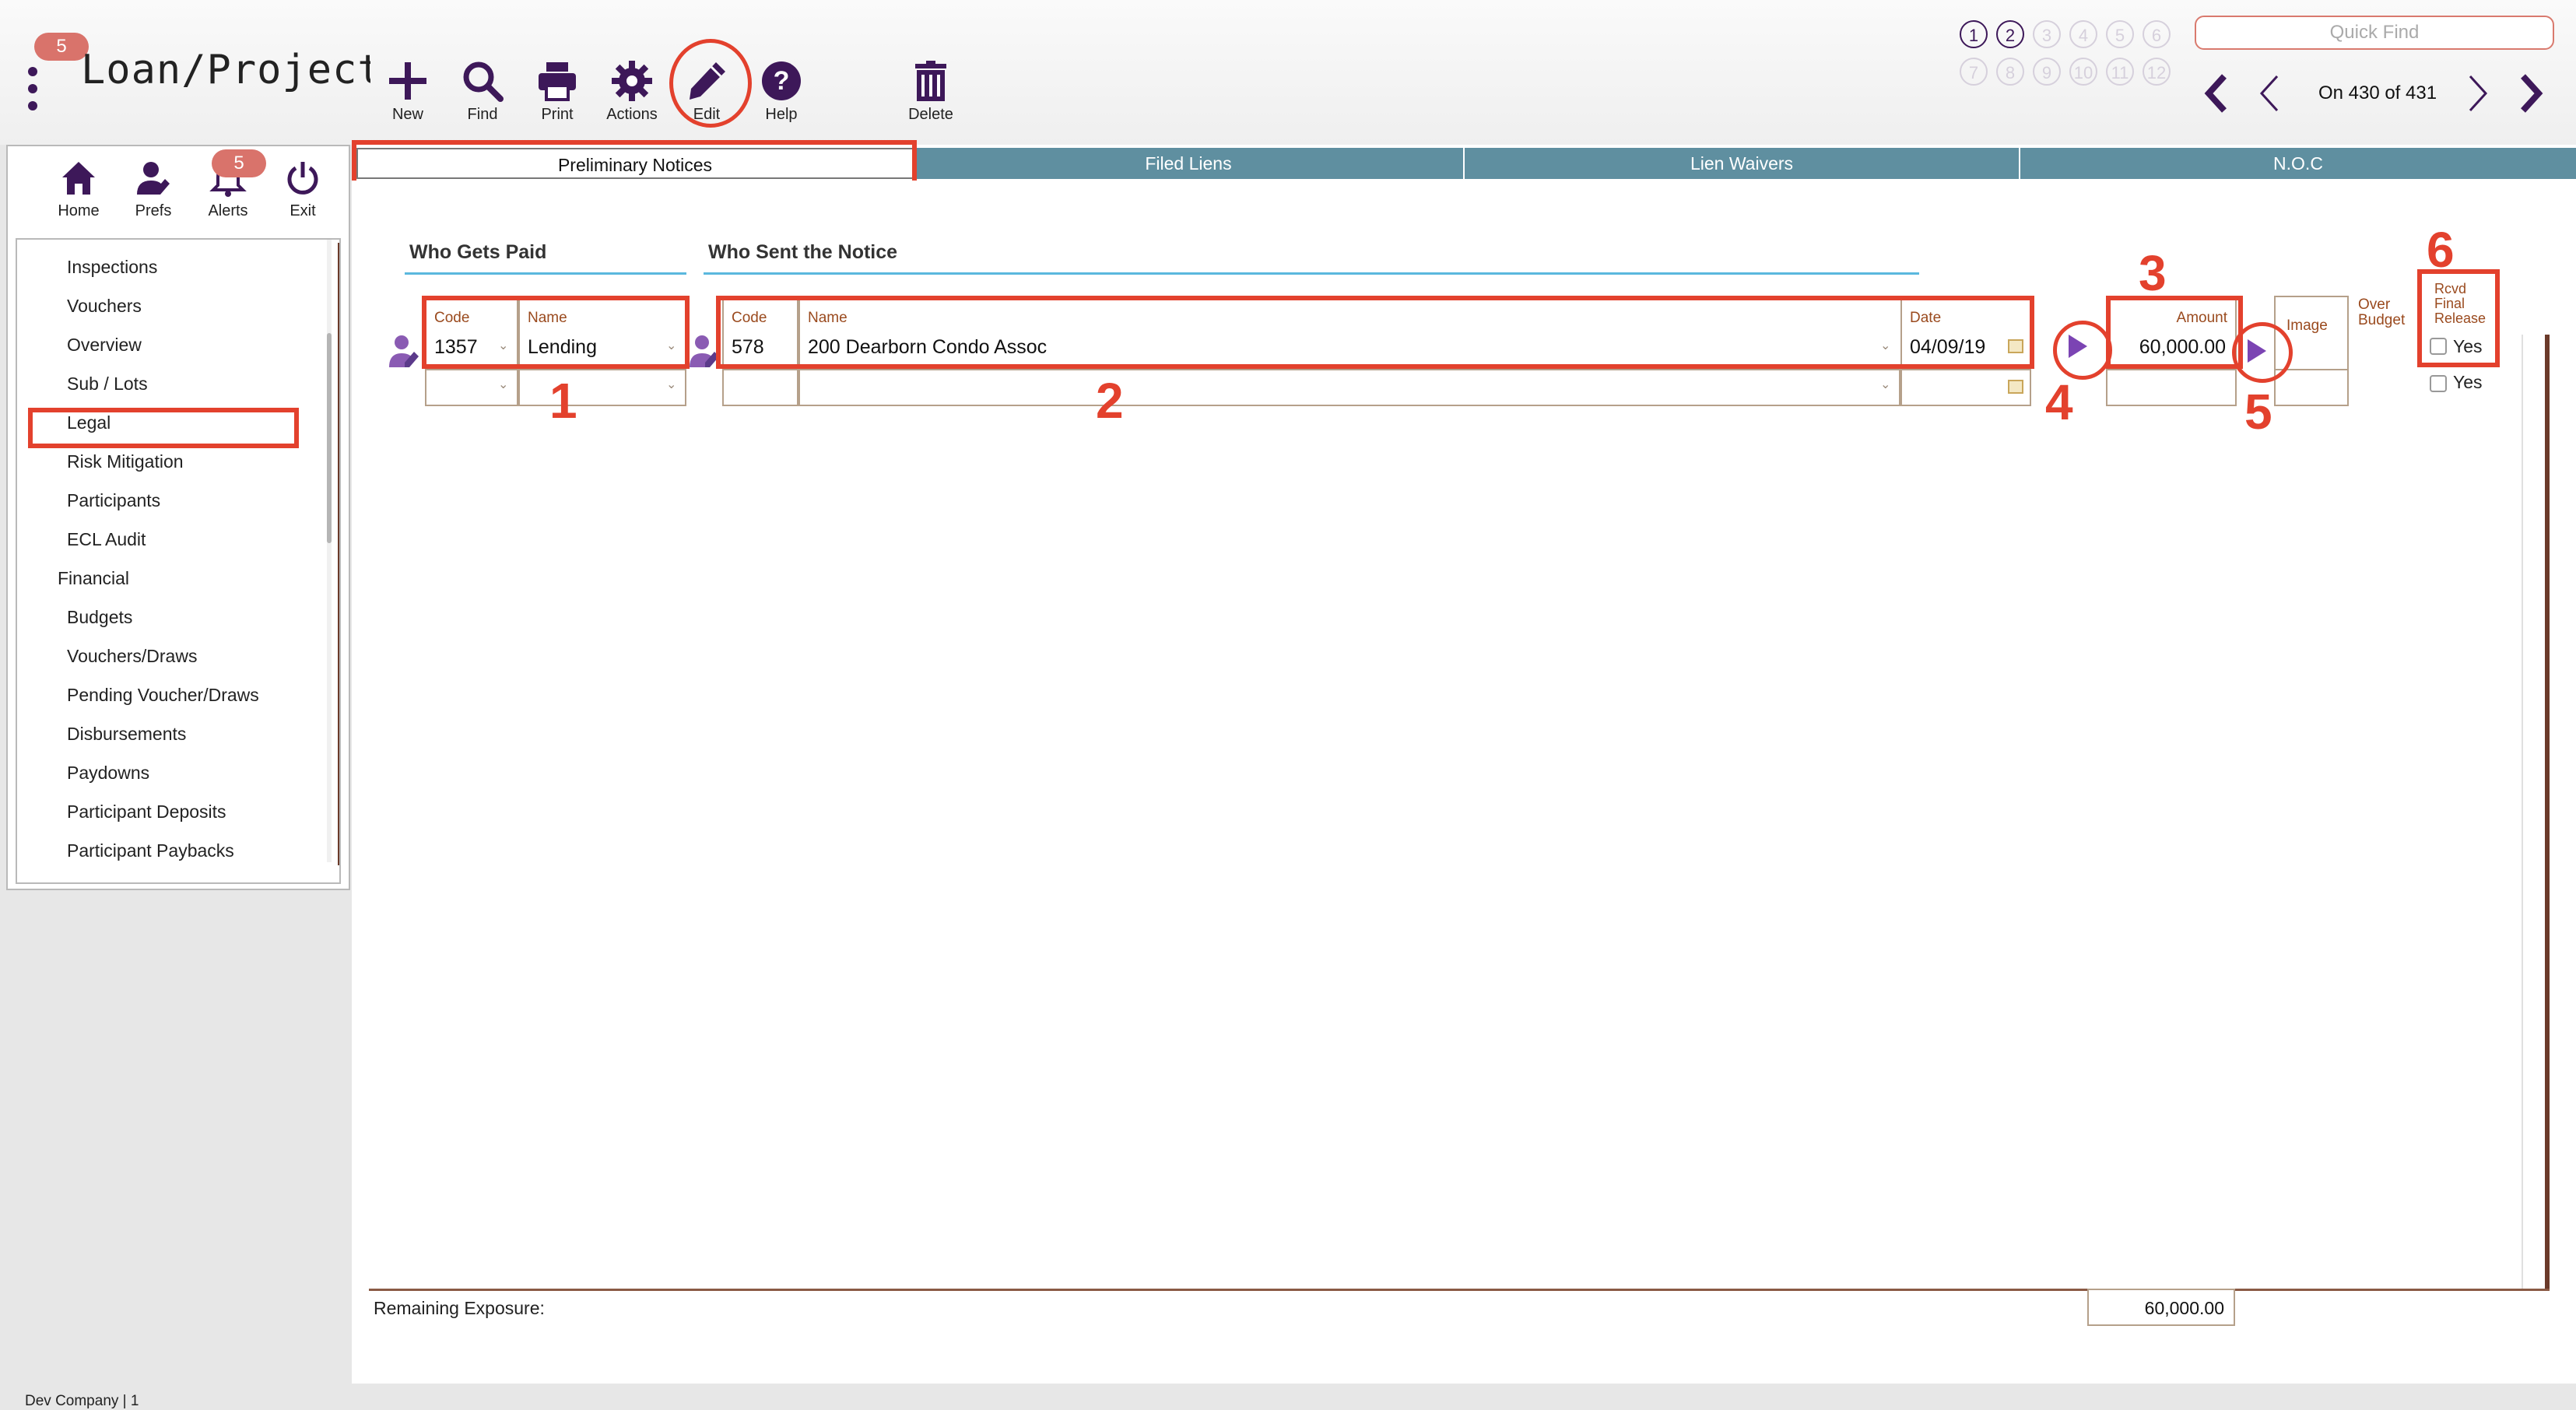  What do you see at coordinates (558, 82) in the screenshot?
I see `printer-icon` at bounding box center [558, 82].